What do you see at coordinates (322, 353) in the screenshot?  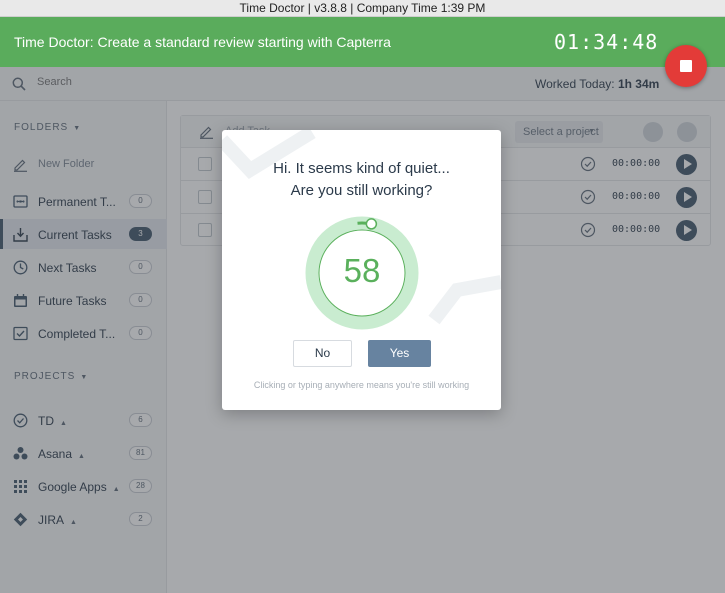 I see `no-button: No` at bounding box center [322, 353].